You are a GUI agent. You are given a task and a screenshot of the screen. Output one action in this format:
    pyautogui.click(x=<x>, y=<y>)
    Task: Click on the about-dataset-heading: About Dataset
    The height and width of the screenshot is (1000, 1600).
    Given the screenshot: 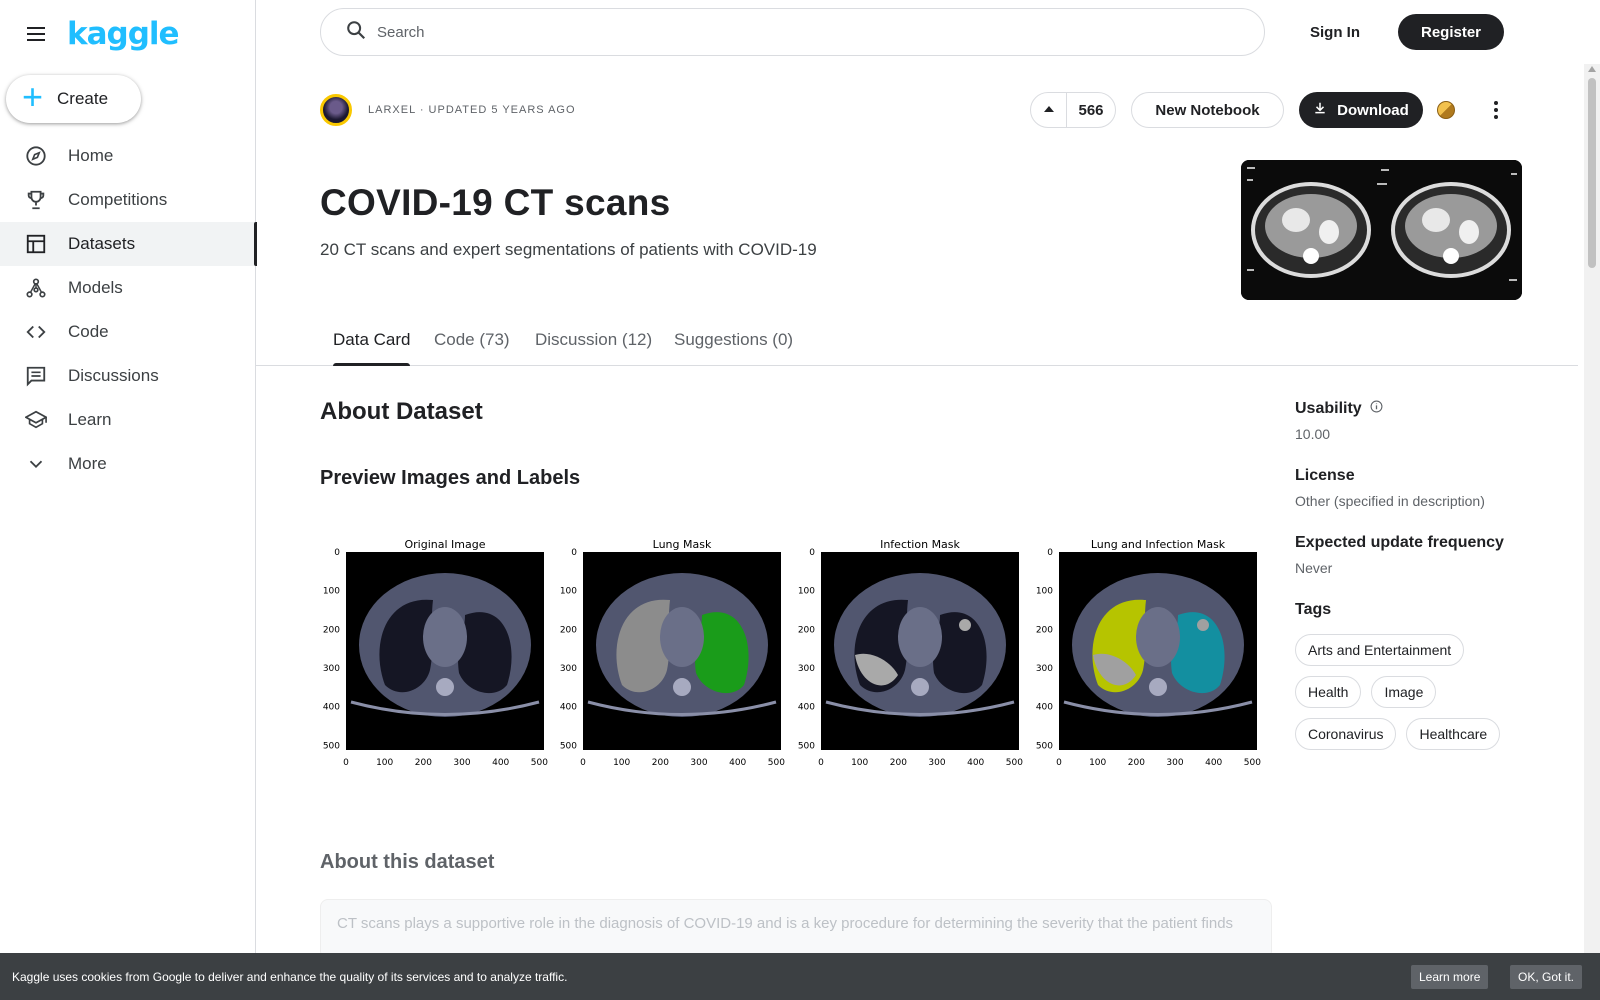 What is the action you would take?
    pyautogui.click(x=401, y=411)
    